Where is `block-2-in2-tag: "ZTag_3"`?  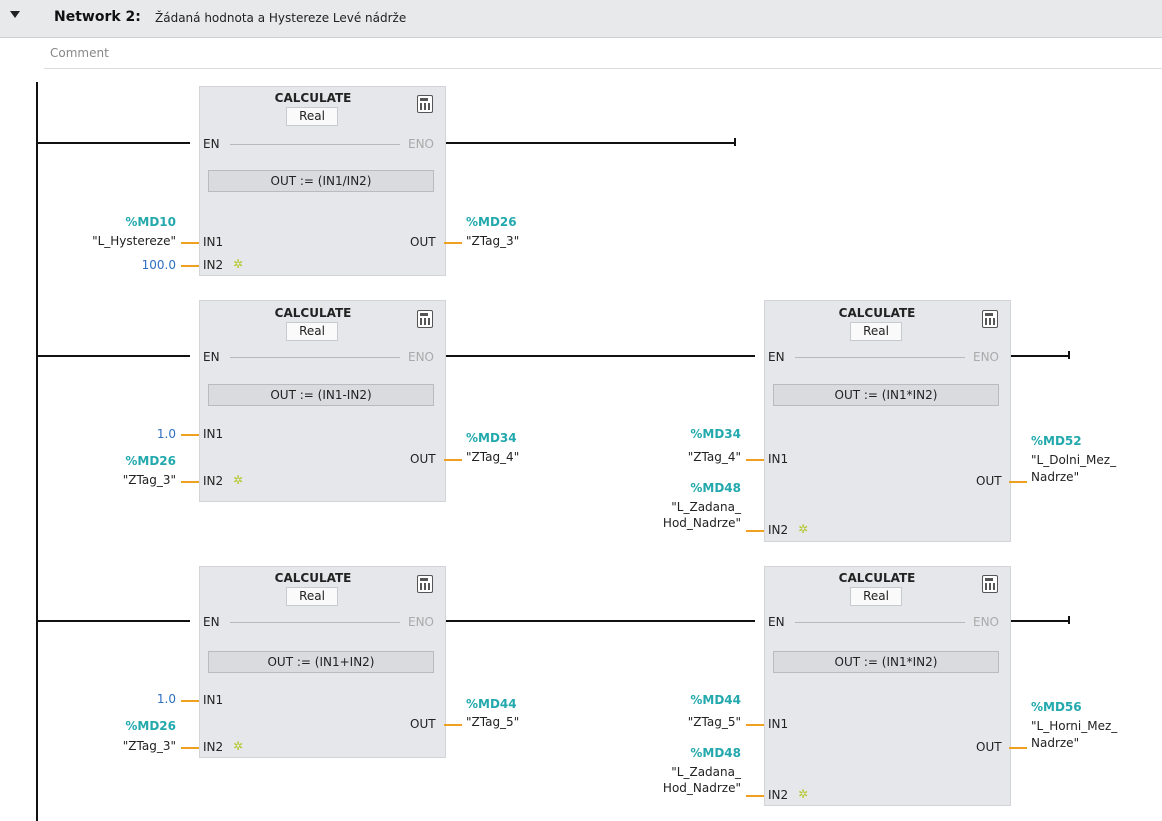 block-2-in2-tag: "ZTag_3" is located at coordinates (118, 480).